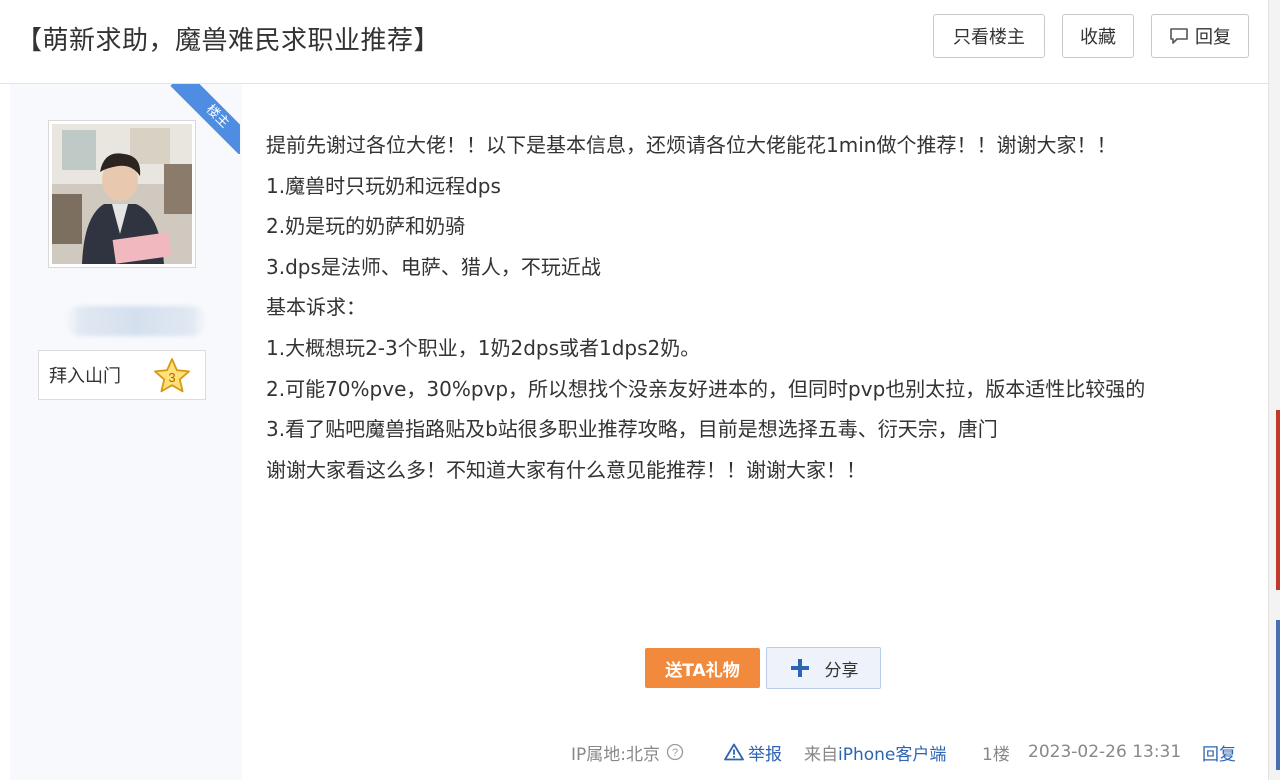  I want to click on op-badge: 楼主, so click(205, 119).